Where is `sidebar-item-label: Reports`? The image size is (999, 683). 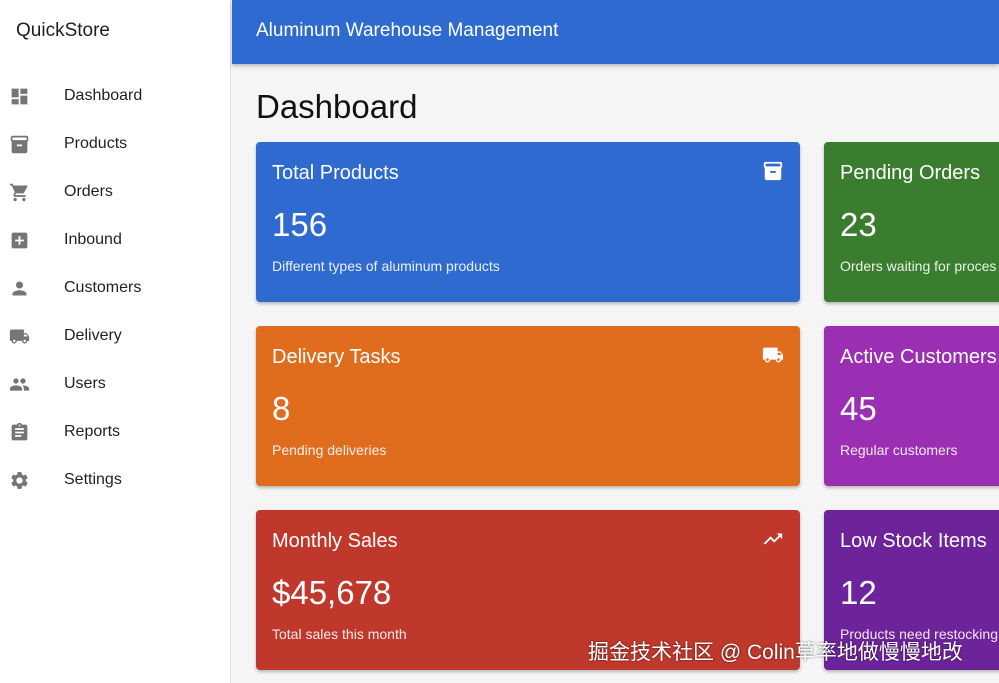 sidebar-item-label: Reports is located at coordinates (92, 431).